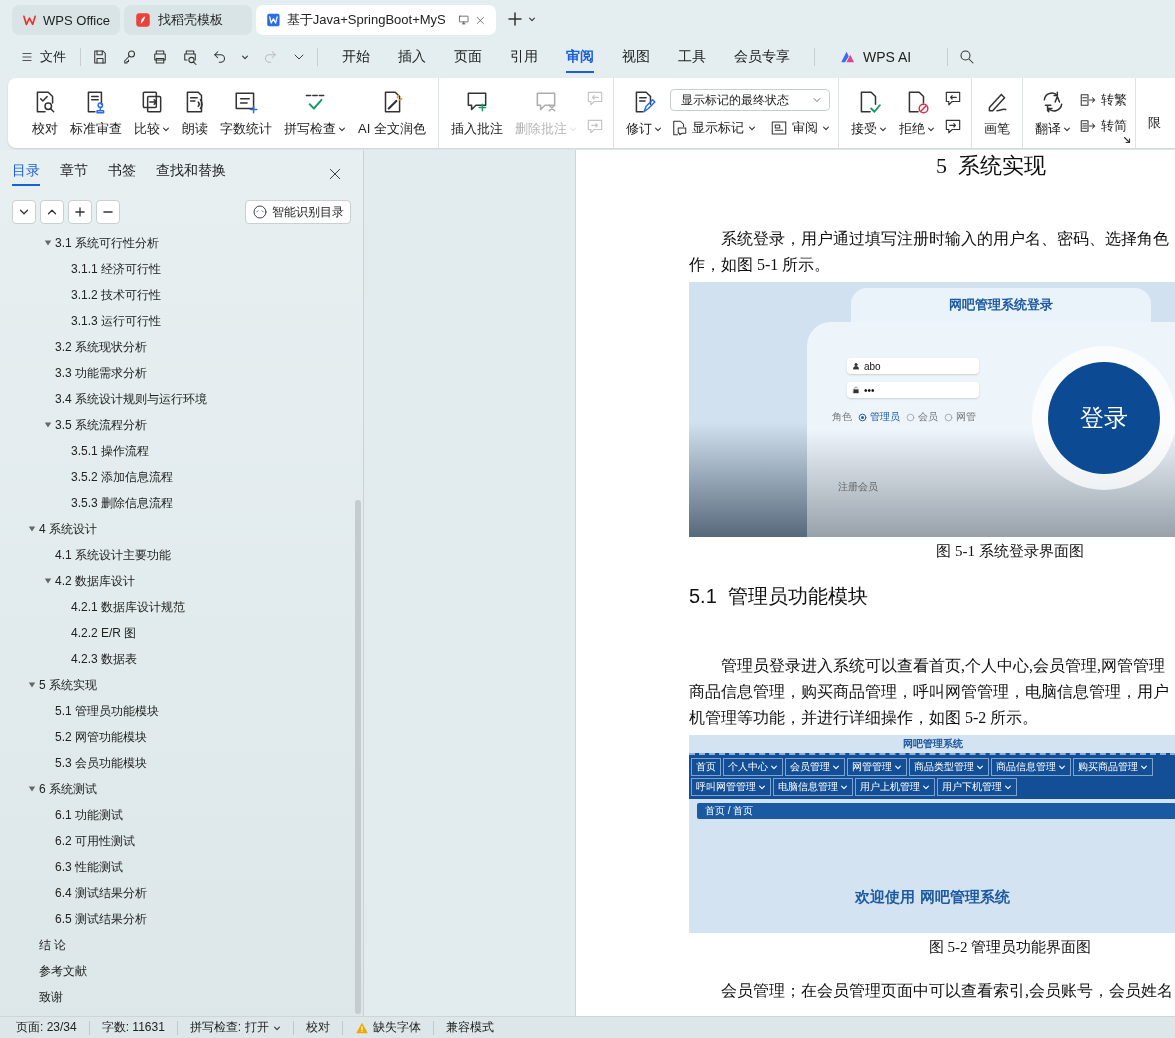  Describe the element at coordinates (89, 815) in the screenshot. I see `toc-item: 6.1 功能测试` at that location.